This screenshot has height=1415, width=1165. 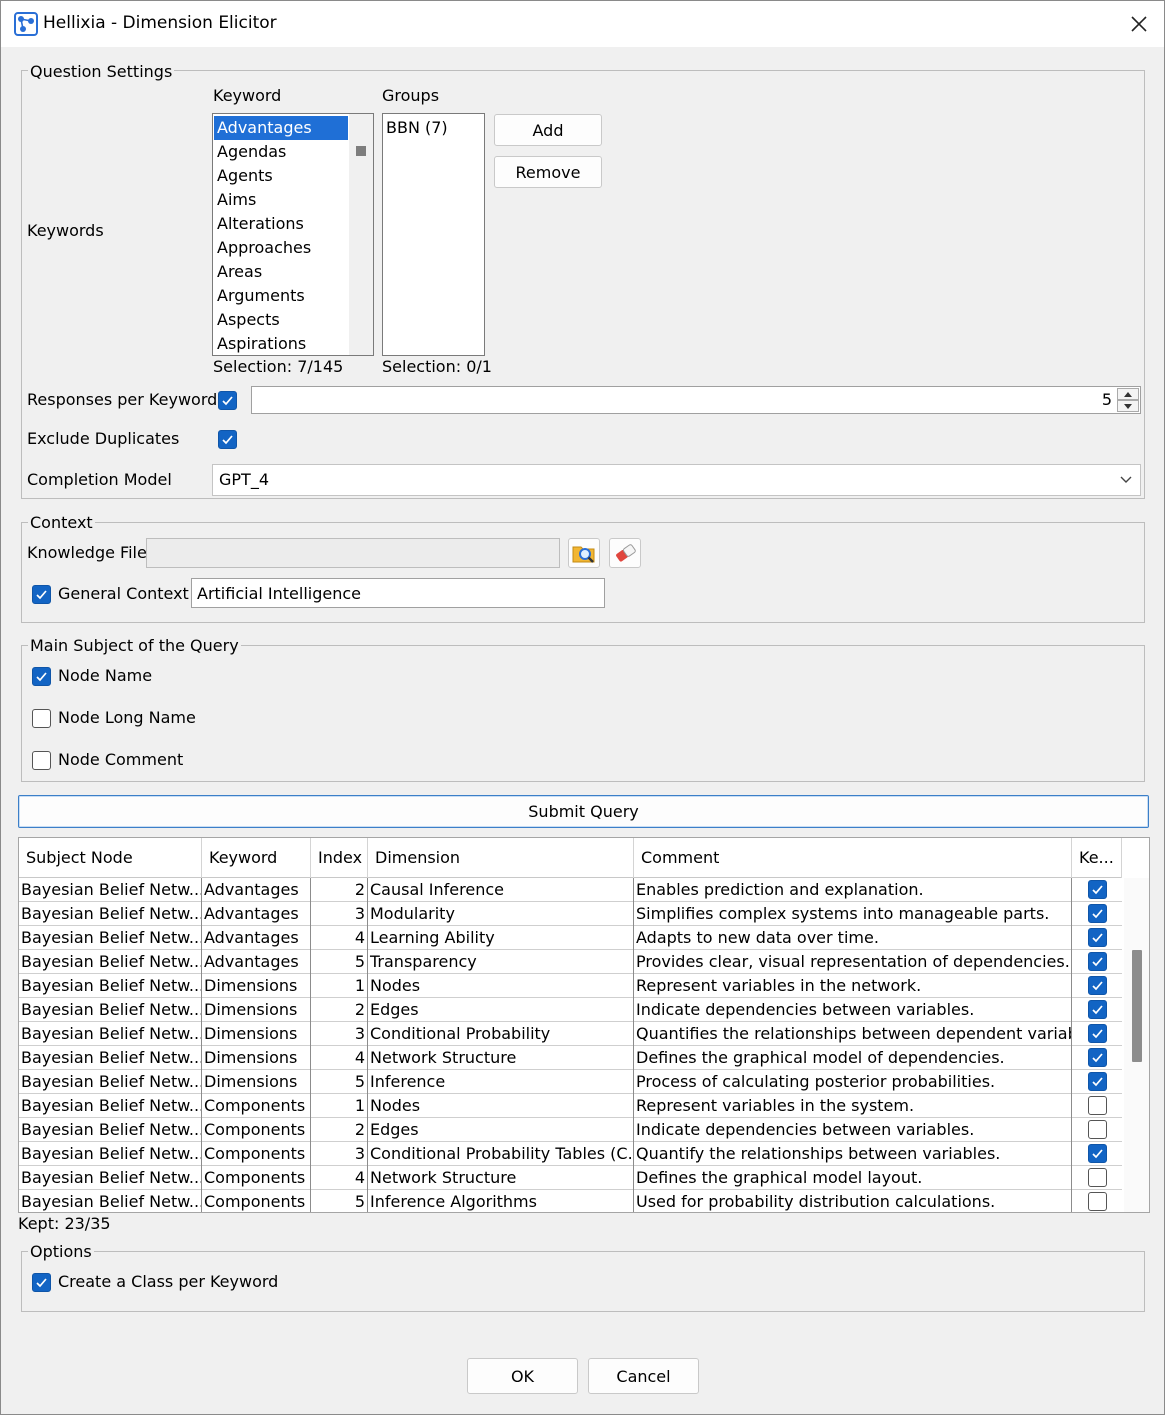 I want to click on cell-comment: Represent variables in the system., so click(x=853, y=1106).